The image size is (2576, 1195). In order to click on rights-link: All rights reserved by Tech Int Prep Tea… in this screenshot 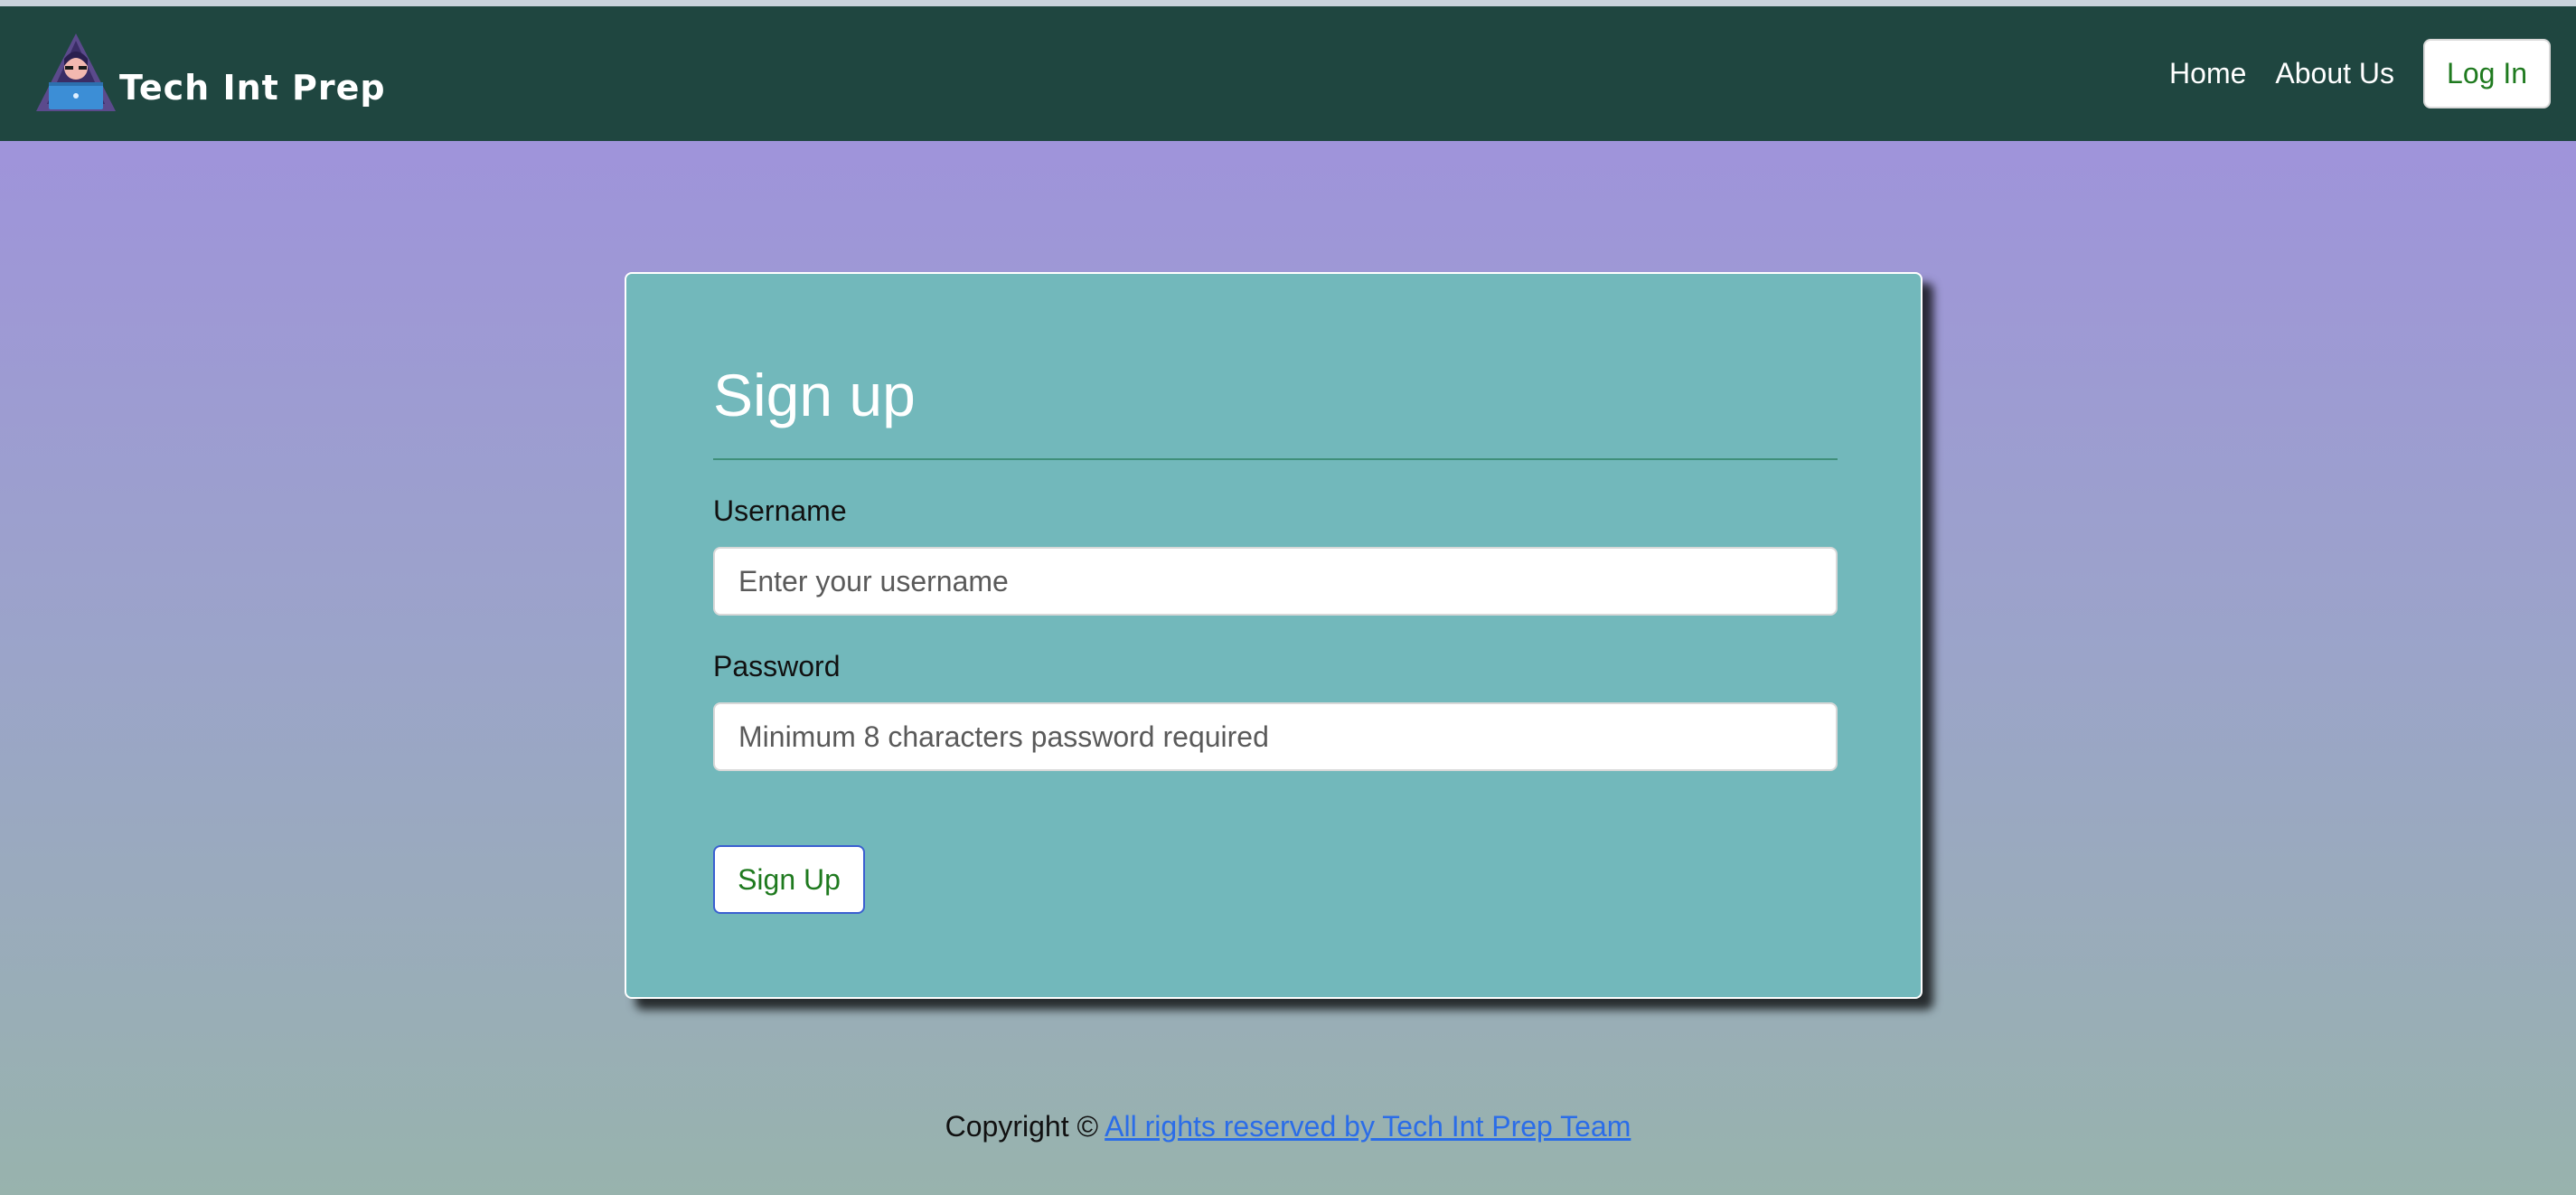, I will do `click(1368, 1126)`.